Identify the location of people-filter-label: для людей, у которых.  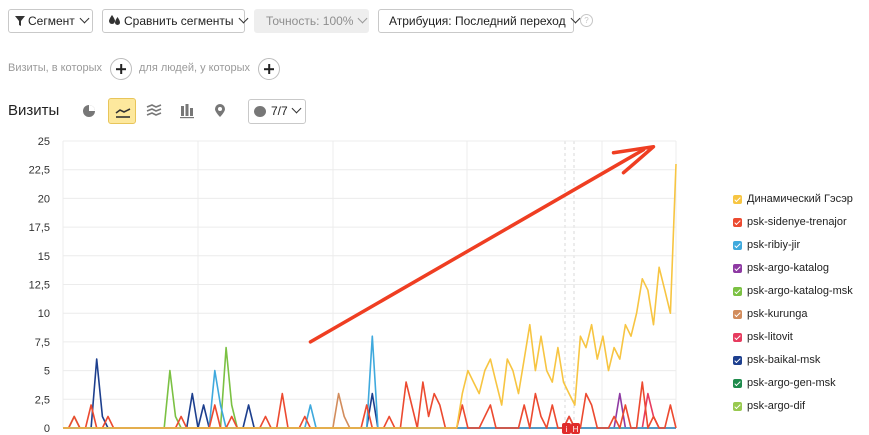
(194, 68).